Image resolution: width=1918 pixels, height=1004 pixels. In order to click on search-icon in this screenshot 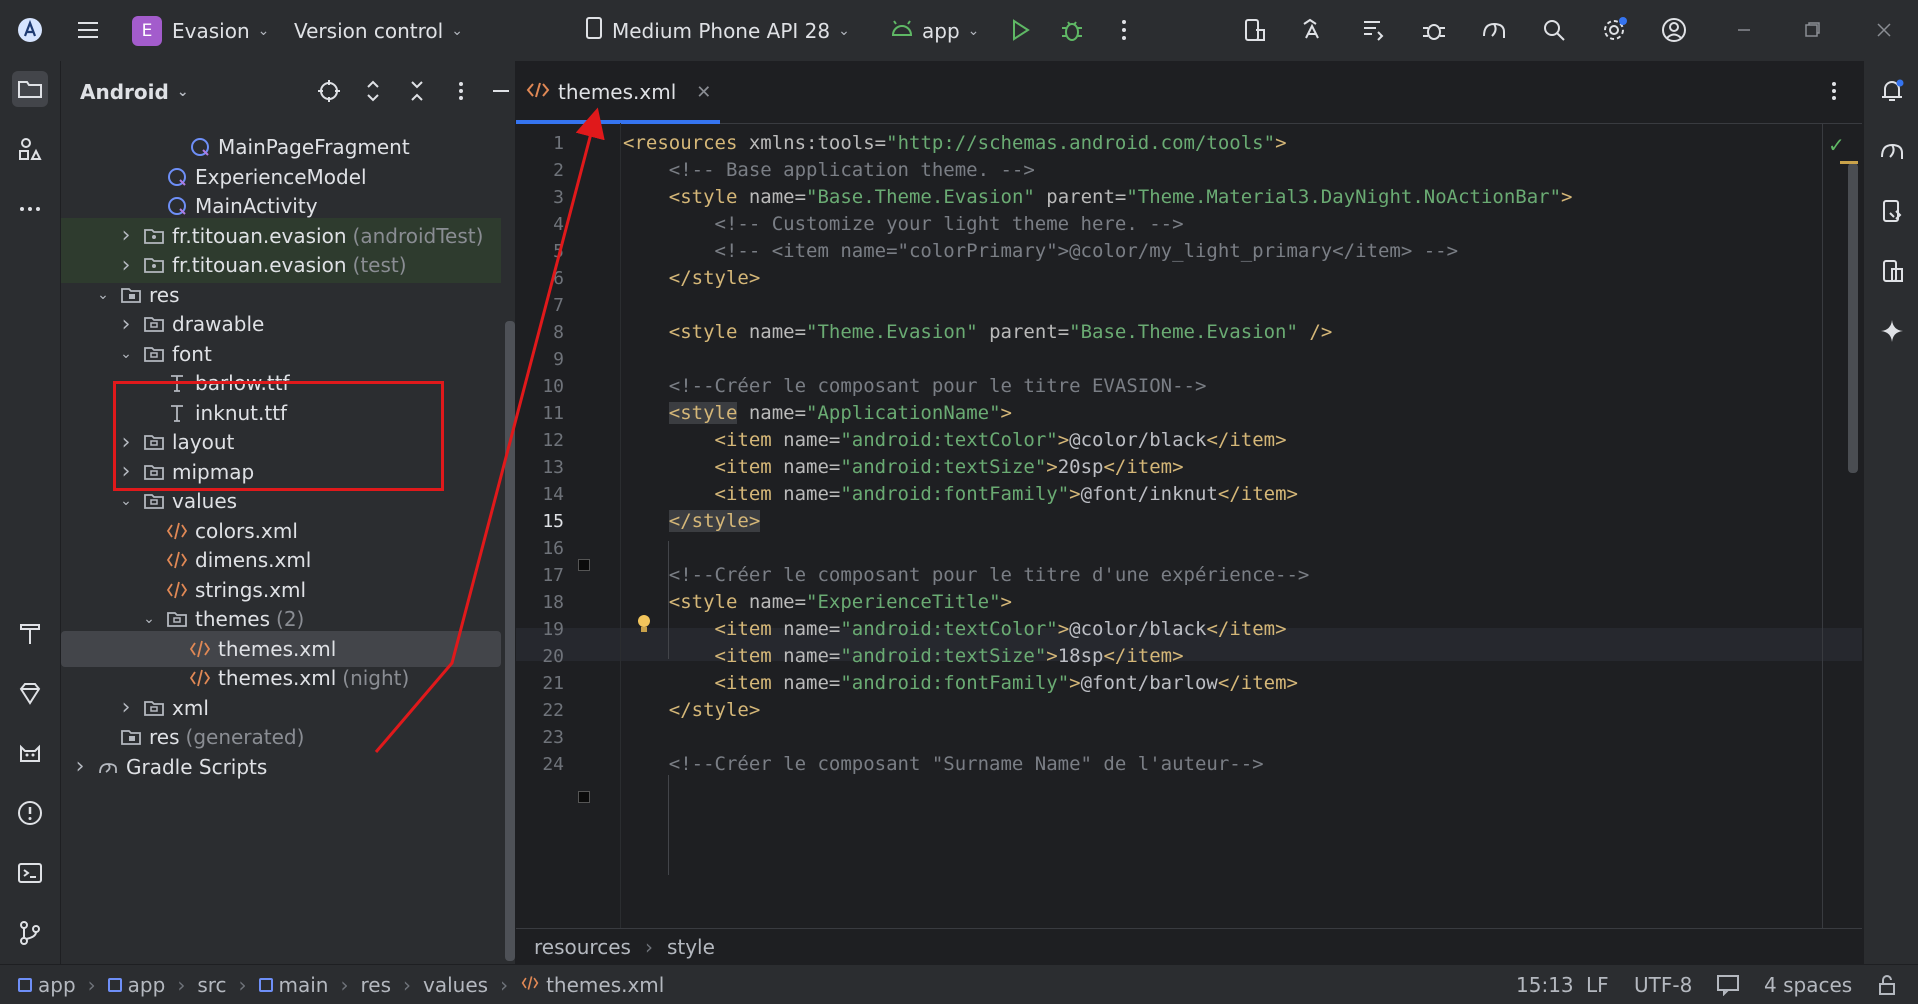, I will do `click(1554, 30)`.